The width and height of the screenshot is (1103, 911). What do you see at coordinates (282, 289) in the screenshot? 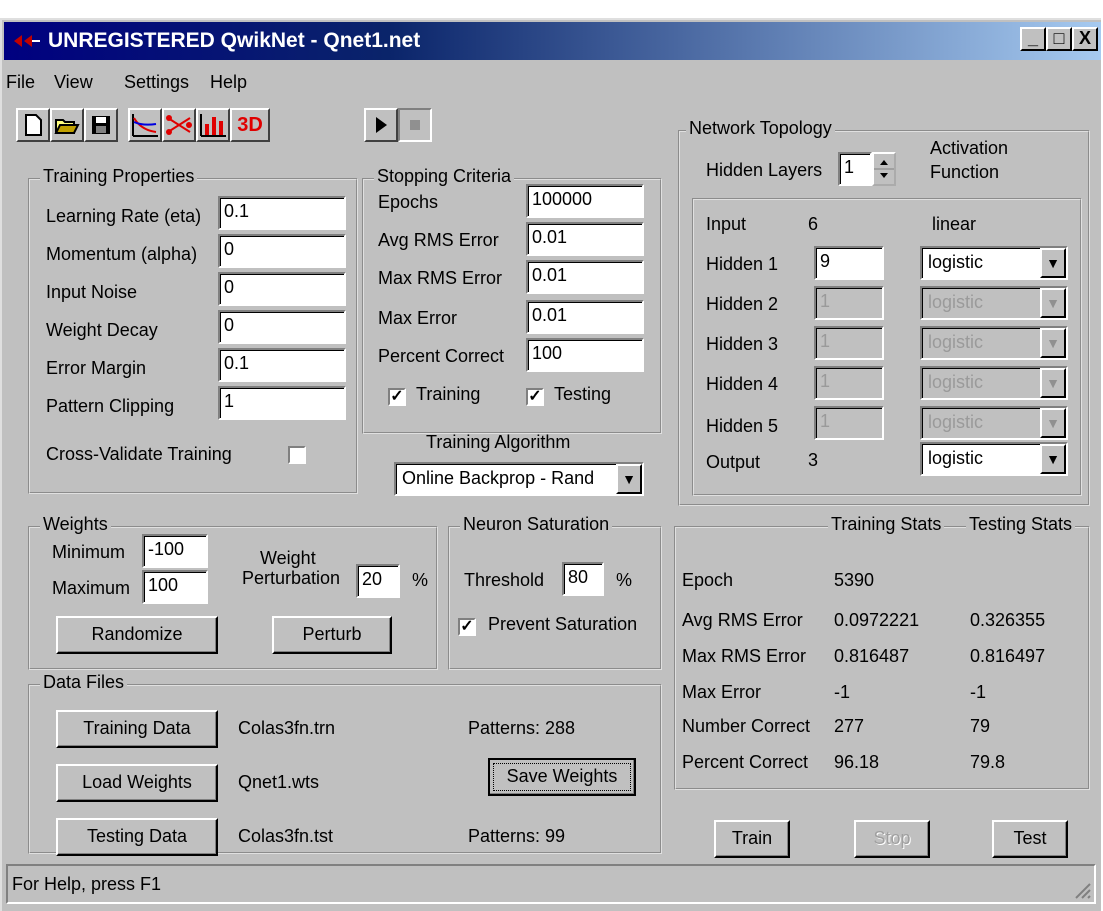
I see `input-noise-input: 0` at bounding box center [282, 289].